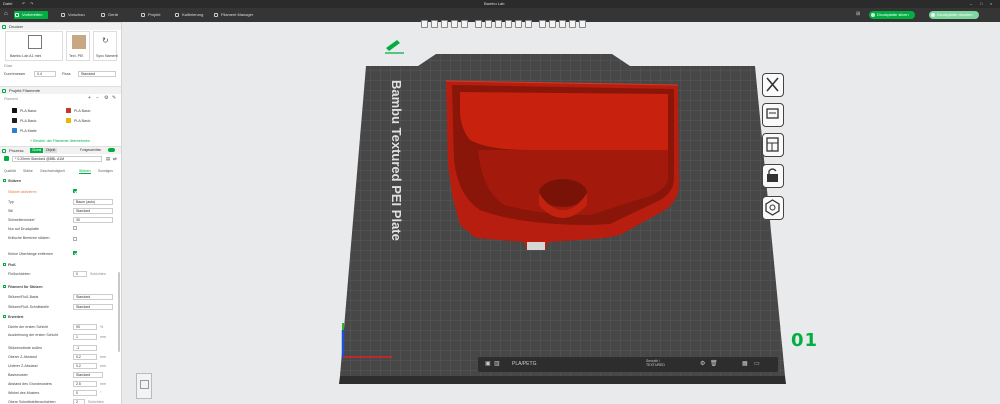 Image resolution: width=1000 pixels, height=404 pixels. I want to click on plate-edge, so click(562, 380).